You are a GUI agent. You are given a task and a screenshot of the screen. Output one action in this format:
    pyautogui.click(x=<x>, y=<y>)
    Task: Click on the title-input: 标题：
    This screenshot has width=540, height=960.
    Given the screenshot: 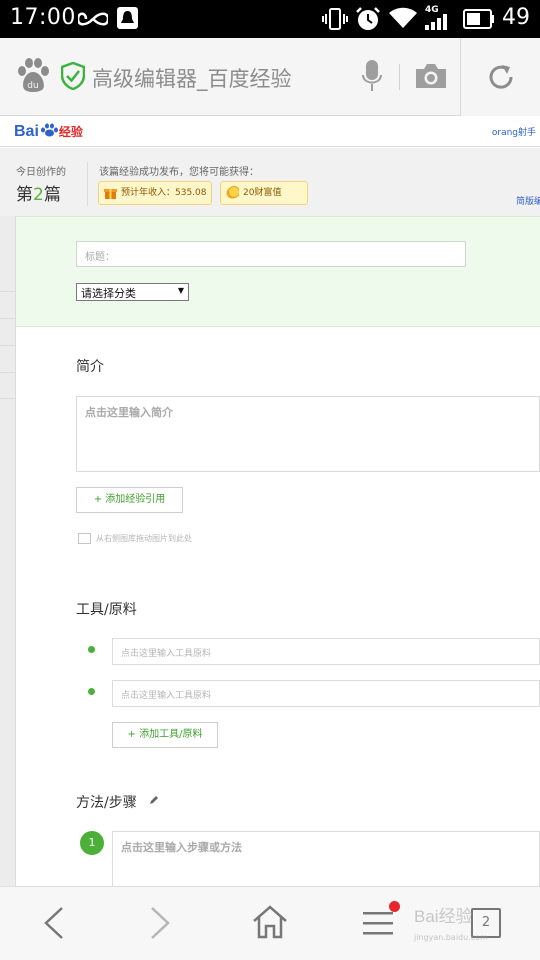 What is the action you would take?
    pyautogui.click(x=271, y=254)
    